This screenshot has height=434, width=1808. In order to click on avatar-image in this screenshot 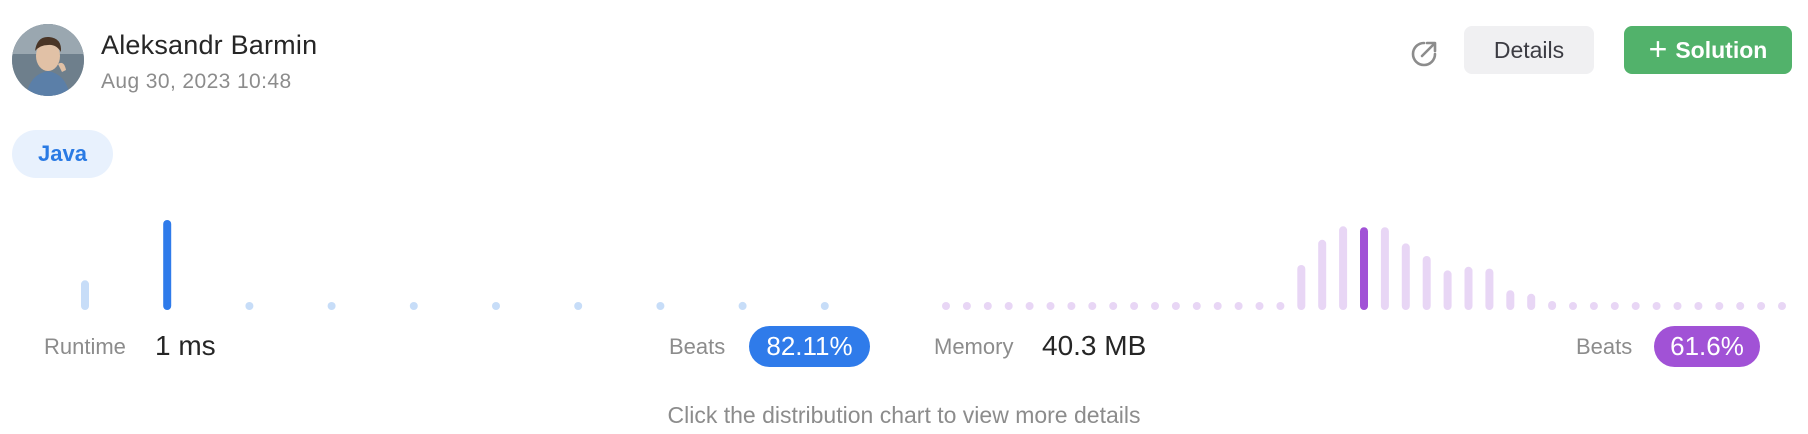, I will do `click(48, 60)`.